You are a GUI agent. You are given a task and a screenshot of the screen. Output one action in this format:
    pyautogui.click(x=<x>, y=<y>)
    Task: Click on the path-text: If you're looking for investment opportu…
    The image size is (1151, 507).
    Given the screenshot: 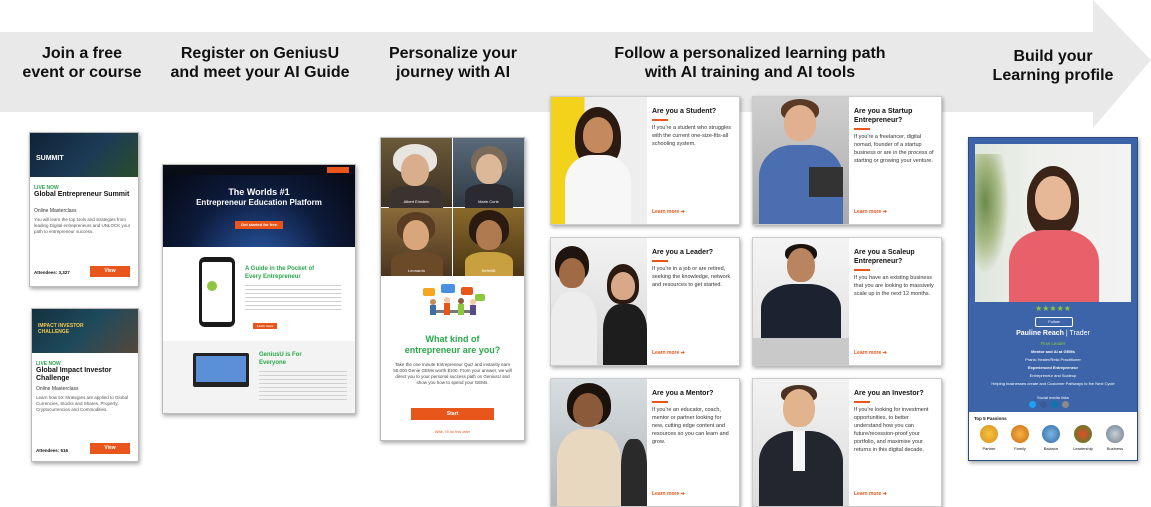 What is the action you would take?
    pyautogui.click(x=891, y=430)
    